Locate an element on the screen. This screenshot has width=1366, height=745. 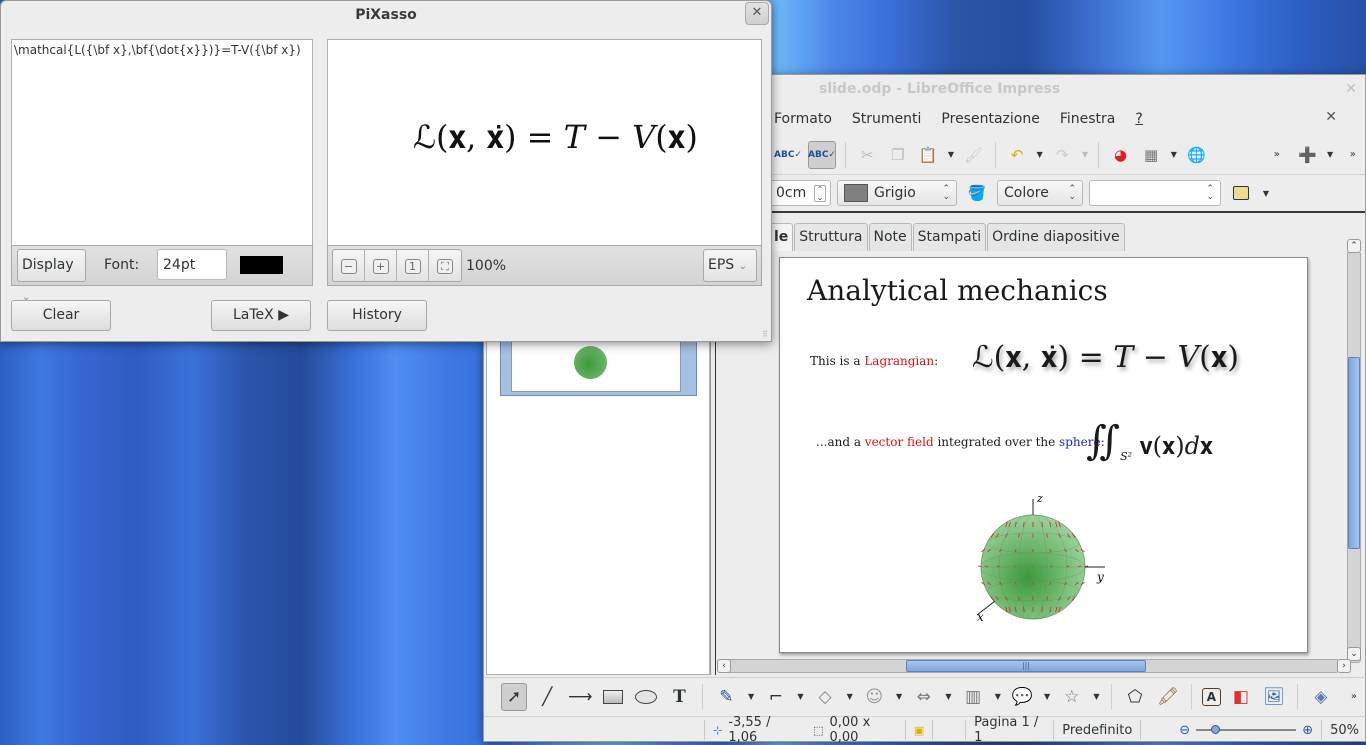
vector-field-sphere-image: z y x is located at coordinates (1040, 558).